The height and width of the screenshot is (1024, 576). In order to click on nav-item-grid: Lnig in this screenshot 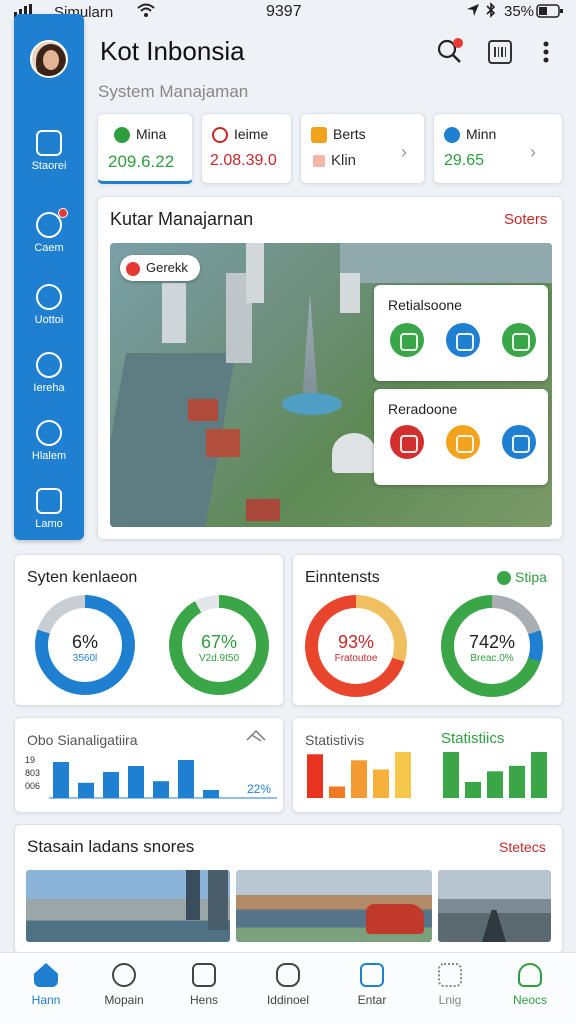, I will do `click(450, 980)`.